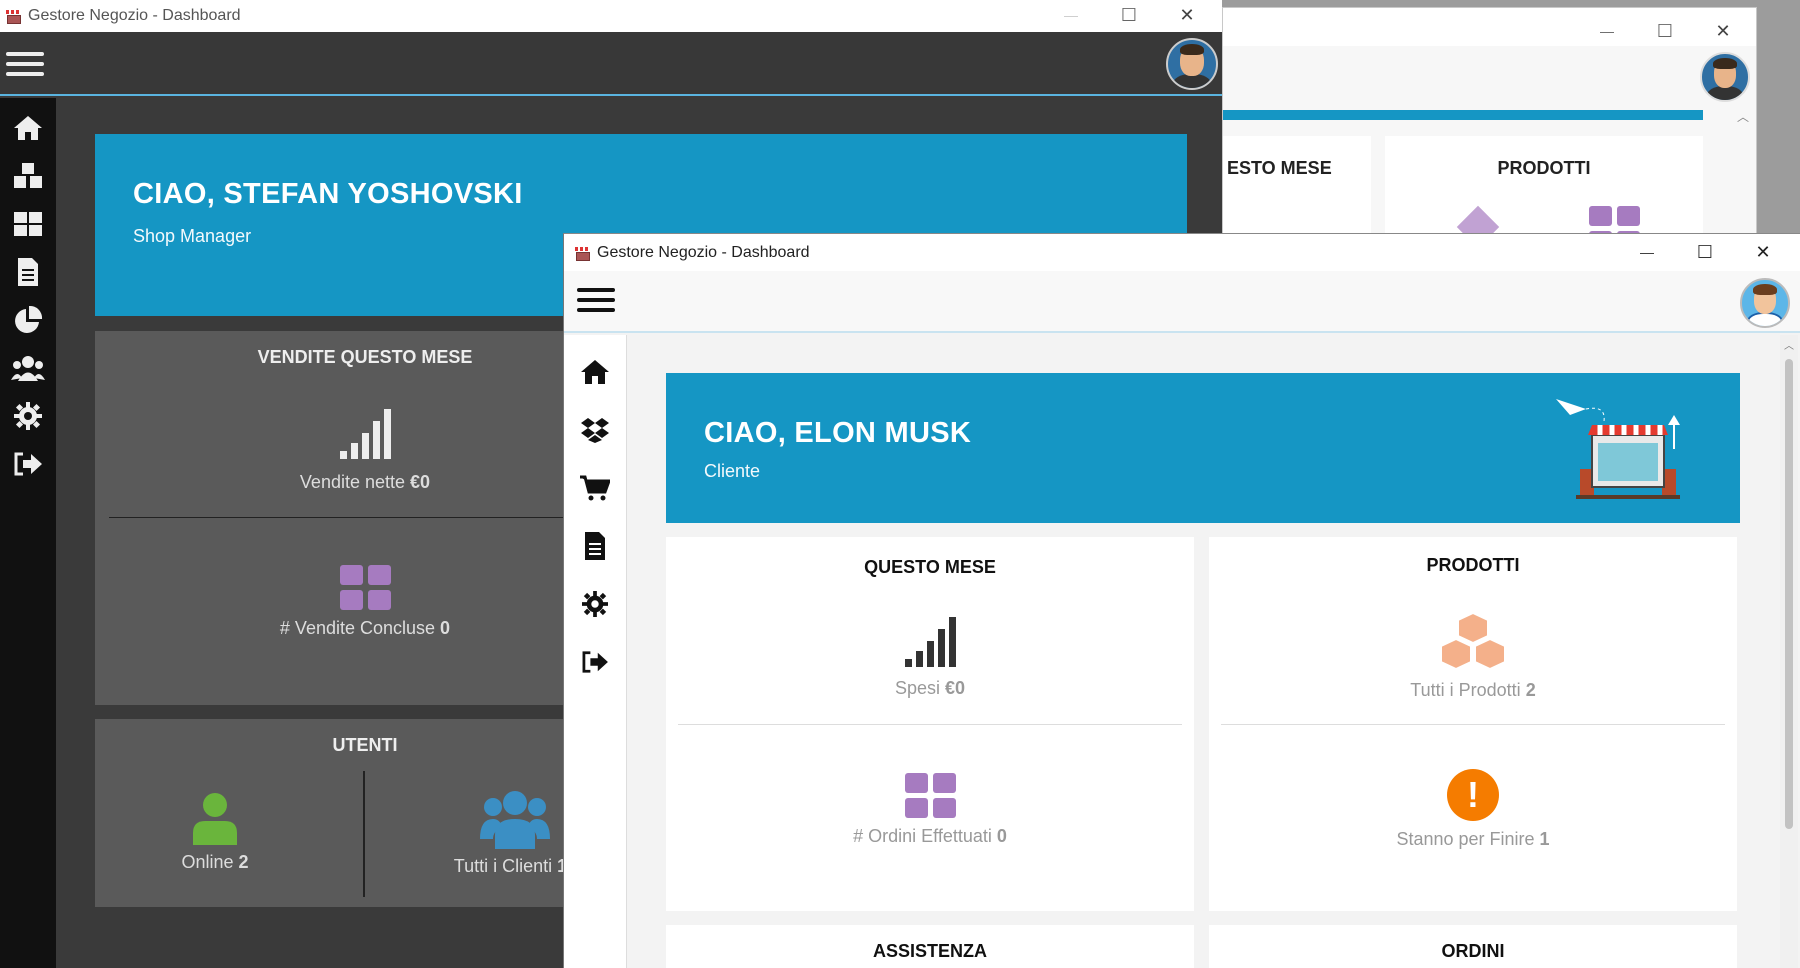 This screenshot has width=1800, height=968. What do you see at coordinates (1297, 186) in the screenshot?
I see `back-month-card: ESTO MESE` at bounding box center [1297, 186].